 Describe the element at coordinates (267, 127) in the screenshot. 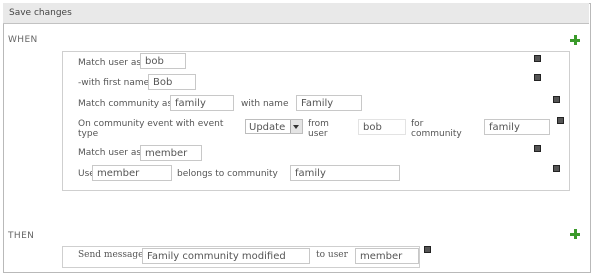

I see `event-type-value: Update` at that location.